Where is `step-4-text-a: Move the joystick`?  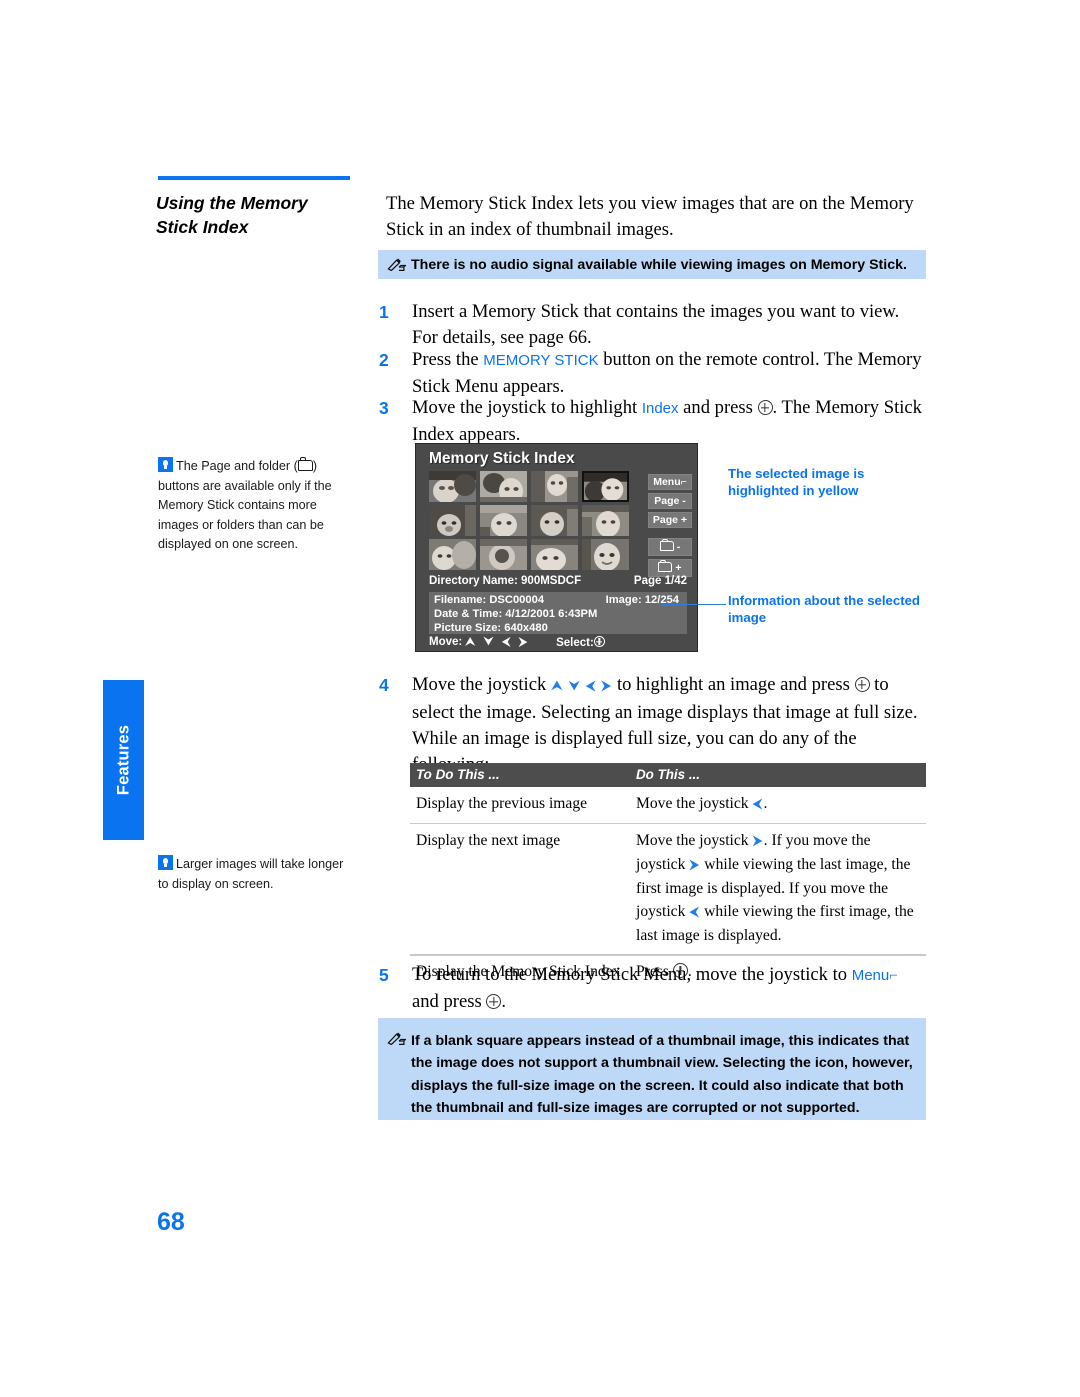 step-4-text-a: Move the joystick is located at coordinates (481, 684).